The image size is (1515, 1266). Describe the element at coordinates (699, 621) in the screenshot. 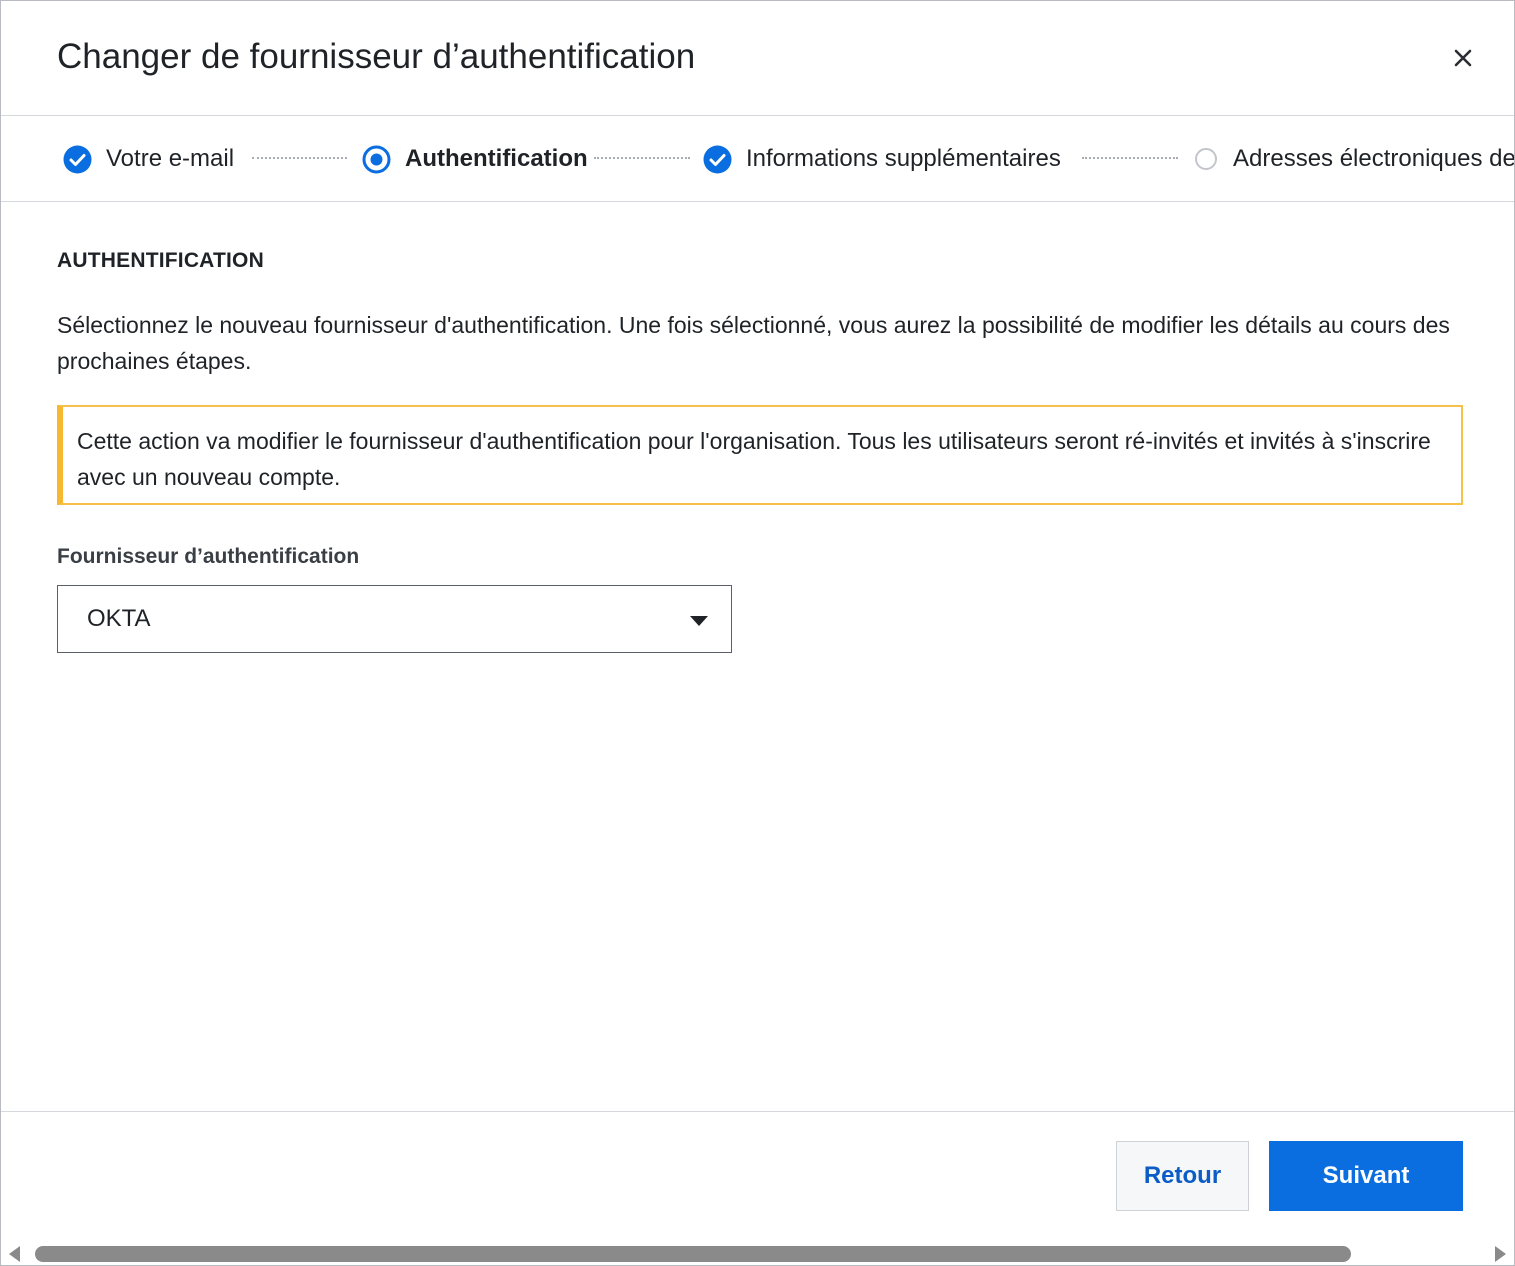

I see `caret-down-icon` at that location.